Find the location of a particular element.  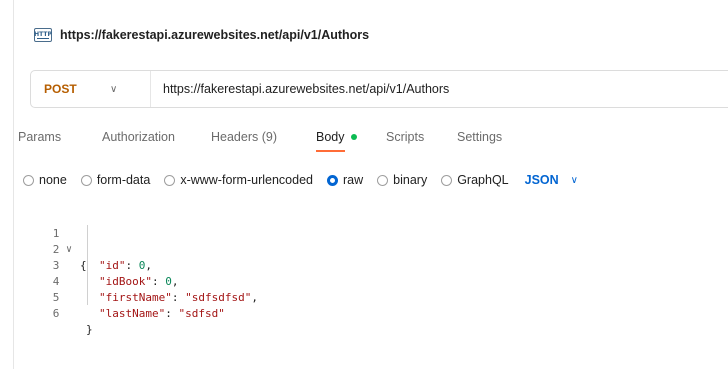

code-line-3: 3 "idBook": 0, is located at coordinates (364, 265).